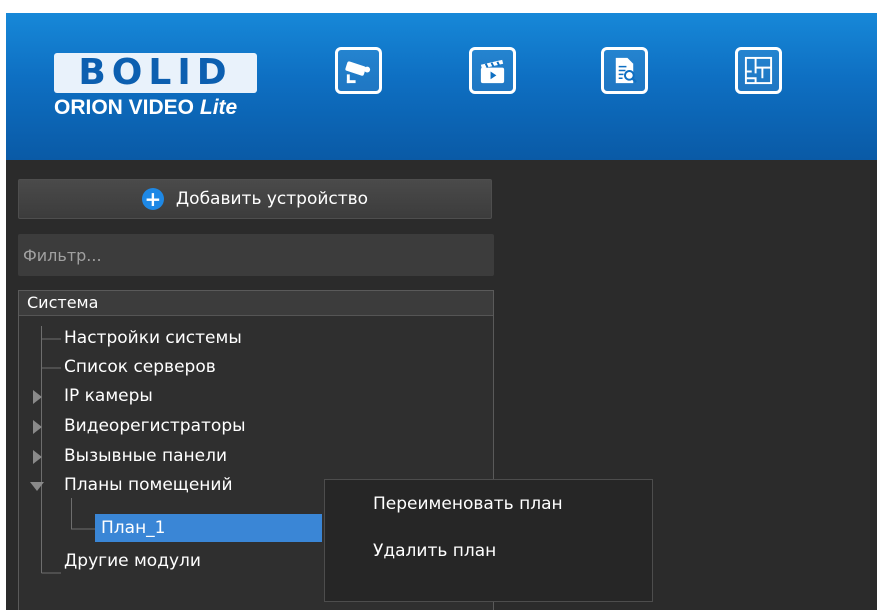 This screenshot has height=610, width=877. What do you see at coordinates (208, 528) in the screenshot?
I see `tree-item-plan-1: План_1` at bounding box center [208, 528].